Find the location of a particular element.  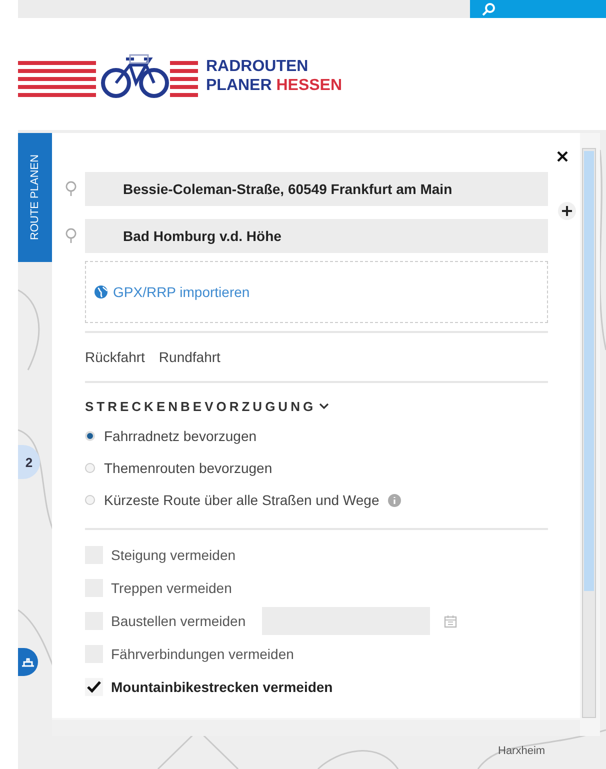

plus-icon is located at coordinates (567, 211).